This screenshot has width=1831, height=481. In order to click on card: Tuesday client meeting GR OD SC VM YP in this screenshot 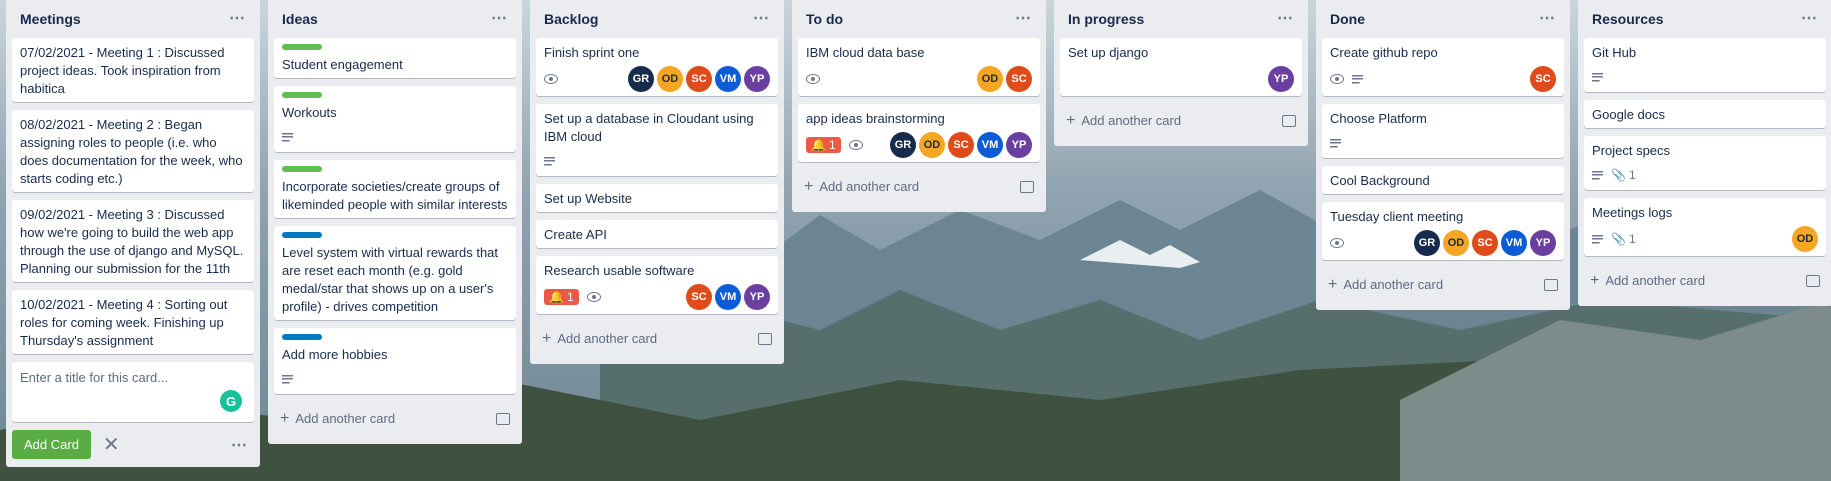, I will do `click(1443, 231)`.